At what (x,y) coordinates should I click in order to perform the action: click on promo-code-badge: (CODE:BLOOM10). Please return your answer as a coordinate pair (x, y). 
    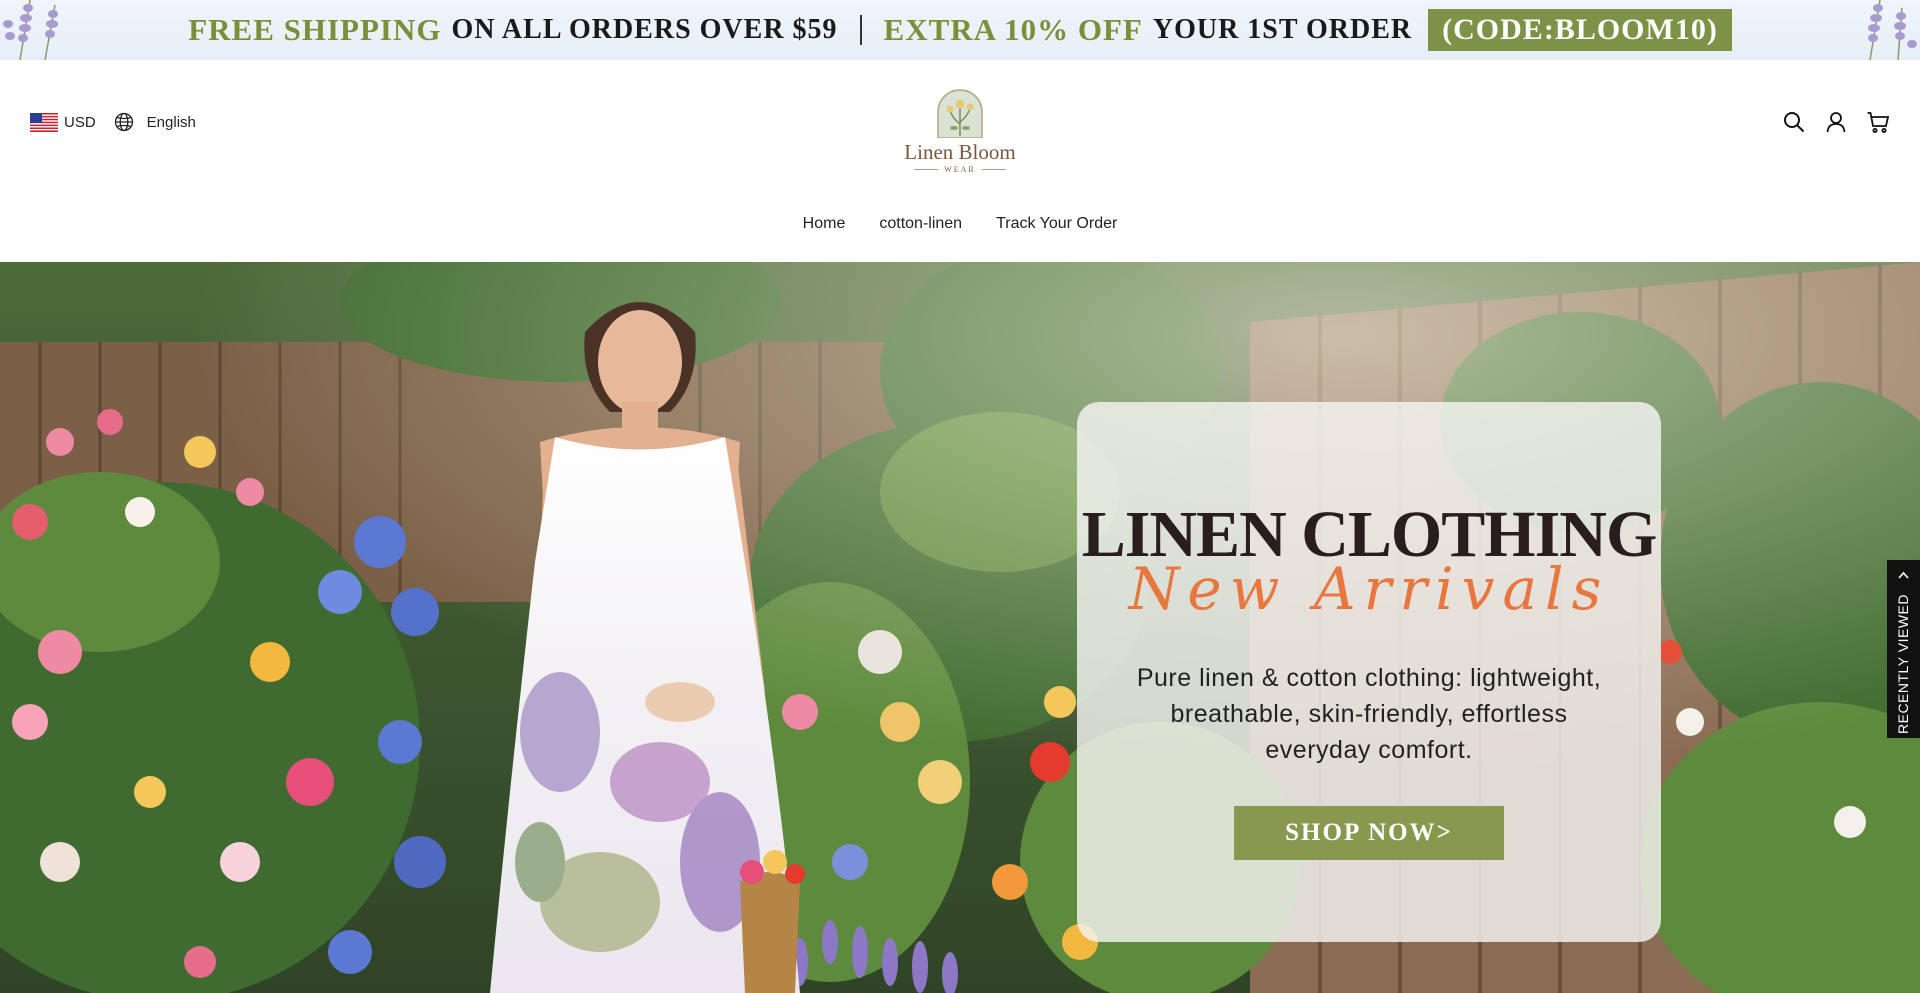
    Looking at the image, I should click on (1580, 30).